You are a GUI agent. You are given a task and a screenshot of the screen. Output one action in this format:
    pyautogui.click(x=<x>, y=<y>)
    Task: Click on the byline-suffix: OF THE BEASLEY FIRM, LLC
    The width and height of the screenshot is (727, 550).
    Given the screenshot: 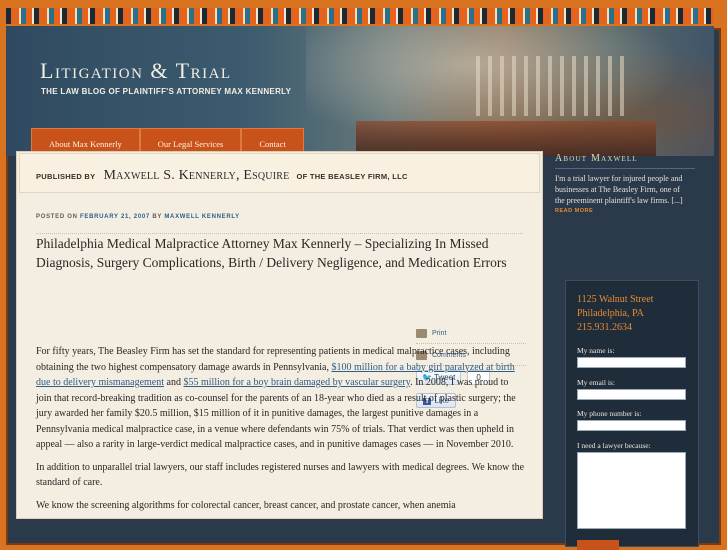 What is the action you would take?
    pyautogui.click(x=352, y=176)
    